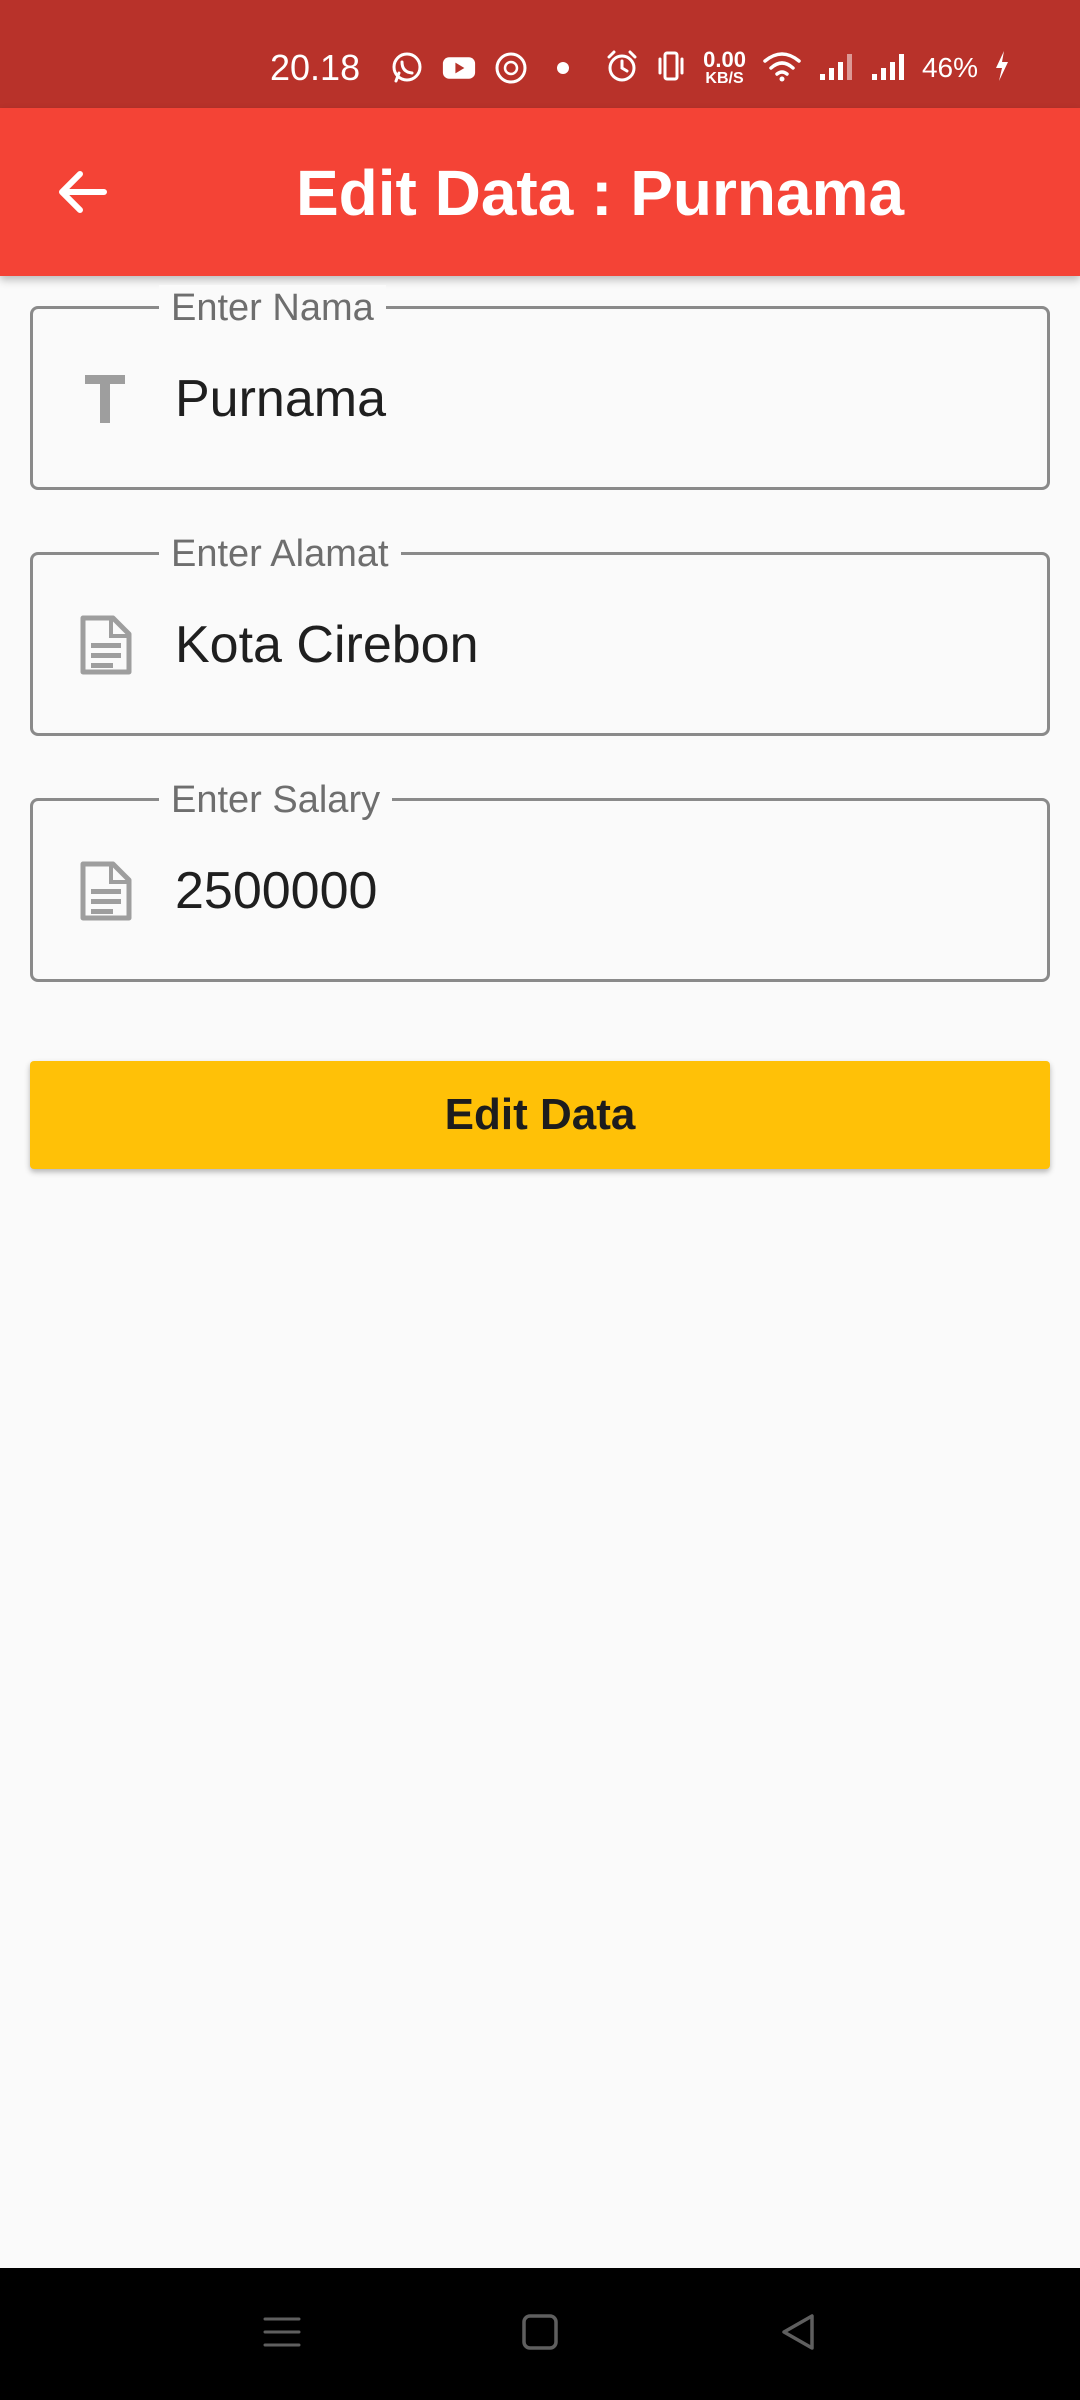 This screenshot has height=2400, width=1080. Describe the element at coordinates (1002, 68) in the screenshot. I see `charging-icon` at that location.